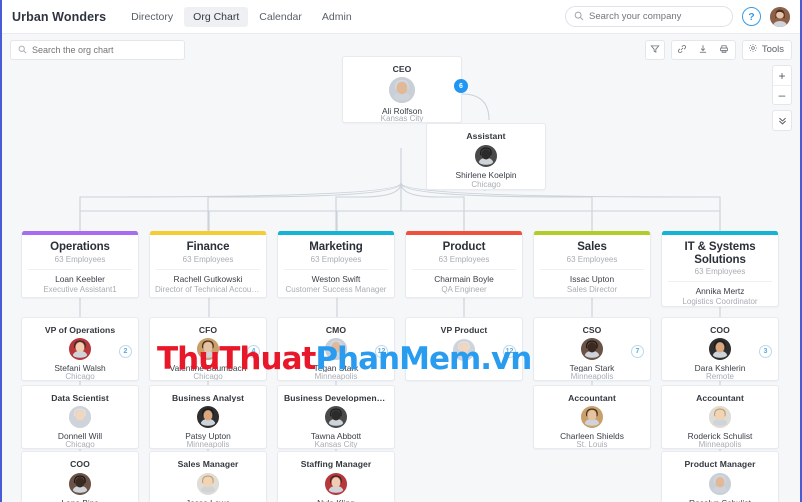 The image size is (802, 502). I want to click on org-node-coo: COO Lana Bins, so click(80, 476).